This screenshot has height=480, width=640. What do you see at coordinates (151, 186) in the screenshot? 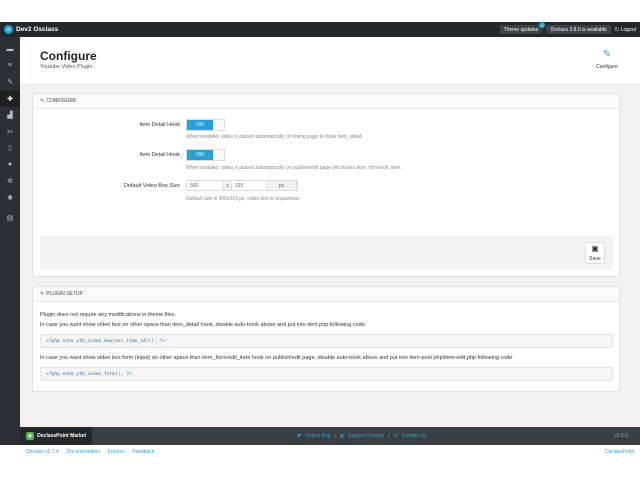
I see `video-size-label: Default Video Box Size` at bounding box center [151, 186].